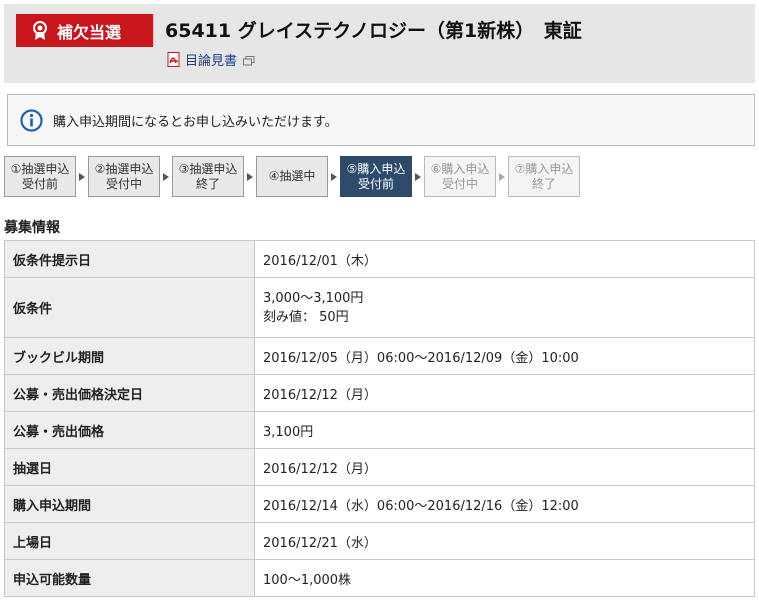 The image size is (759, 602). I want to click on table-row: 公募・売出価格決定日 2016/12/12（月）, so click(379, 393).